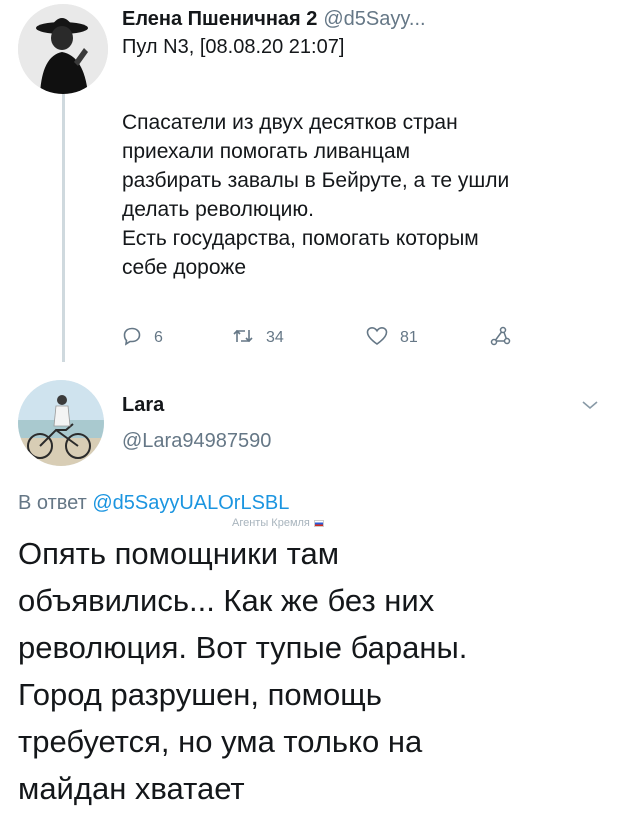 Image resolution: width=620 pixels, height=822 pixels. What do you see at coordinates (52, 503) in the screenshot?
I see `replying-to-prefix: В ответ` at bounding box center [52, 503].